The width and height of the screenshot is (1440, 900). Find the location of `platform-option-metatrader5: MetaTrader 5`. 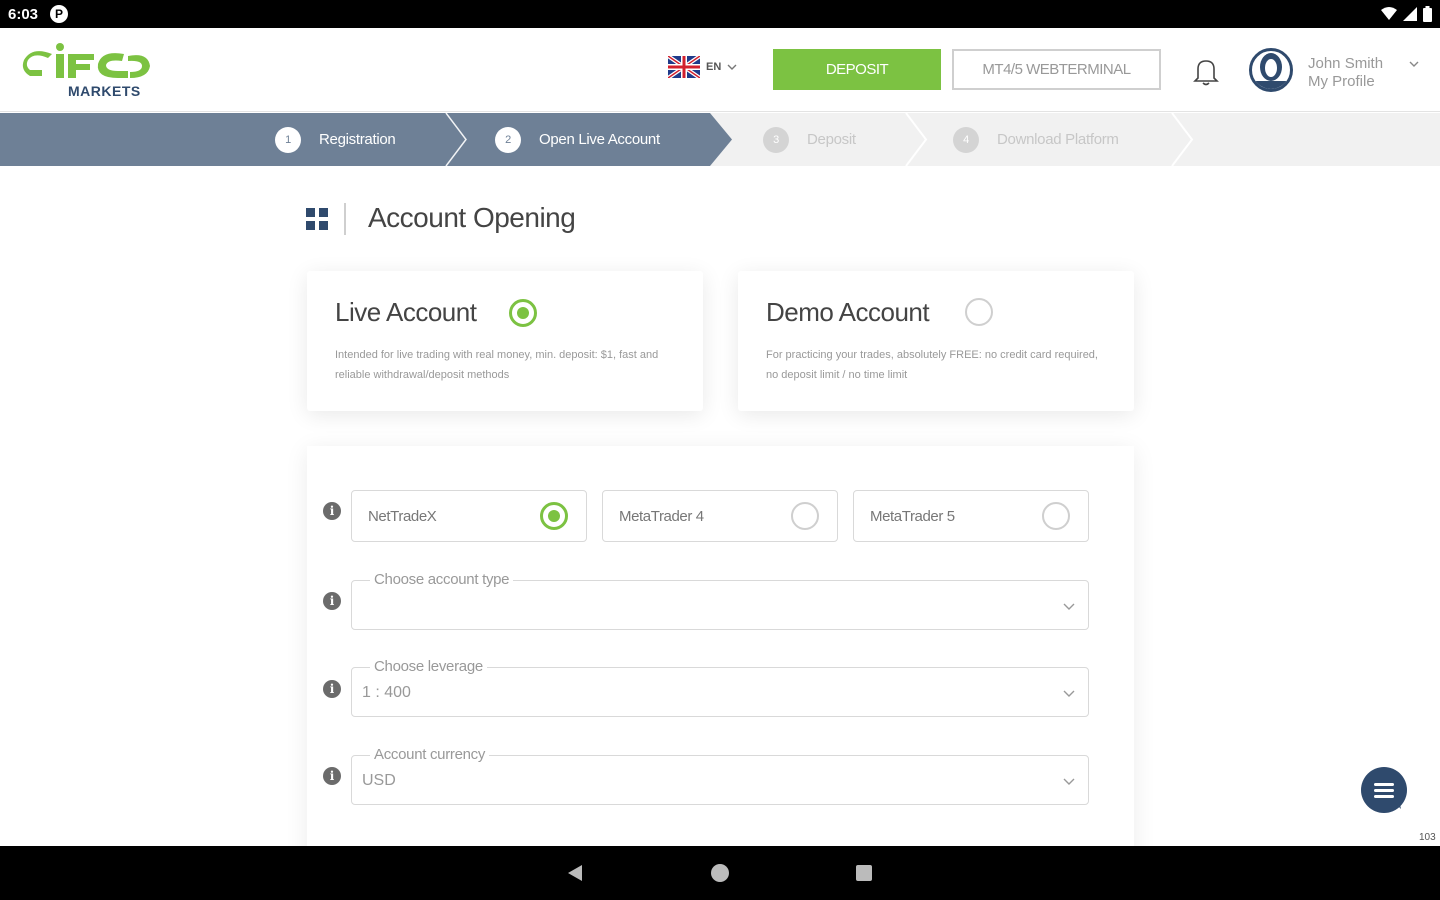

platform-option-metatrader5: MetaTrader 5 is located at coordinates (971, 516).